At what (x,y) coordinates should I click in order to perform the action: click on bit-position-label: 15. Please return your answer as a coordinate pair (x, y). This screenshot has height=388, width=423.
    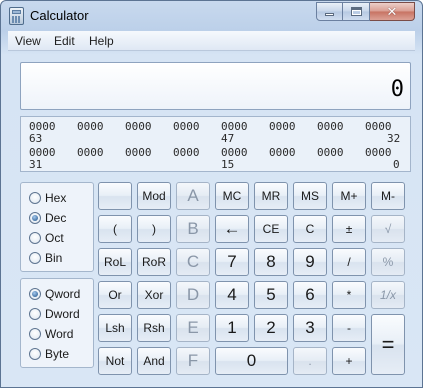
    Looking at the image, I should click on (228, 164).